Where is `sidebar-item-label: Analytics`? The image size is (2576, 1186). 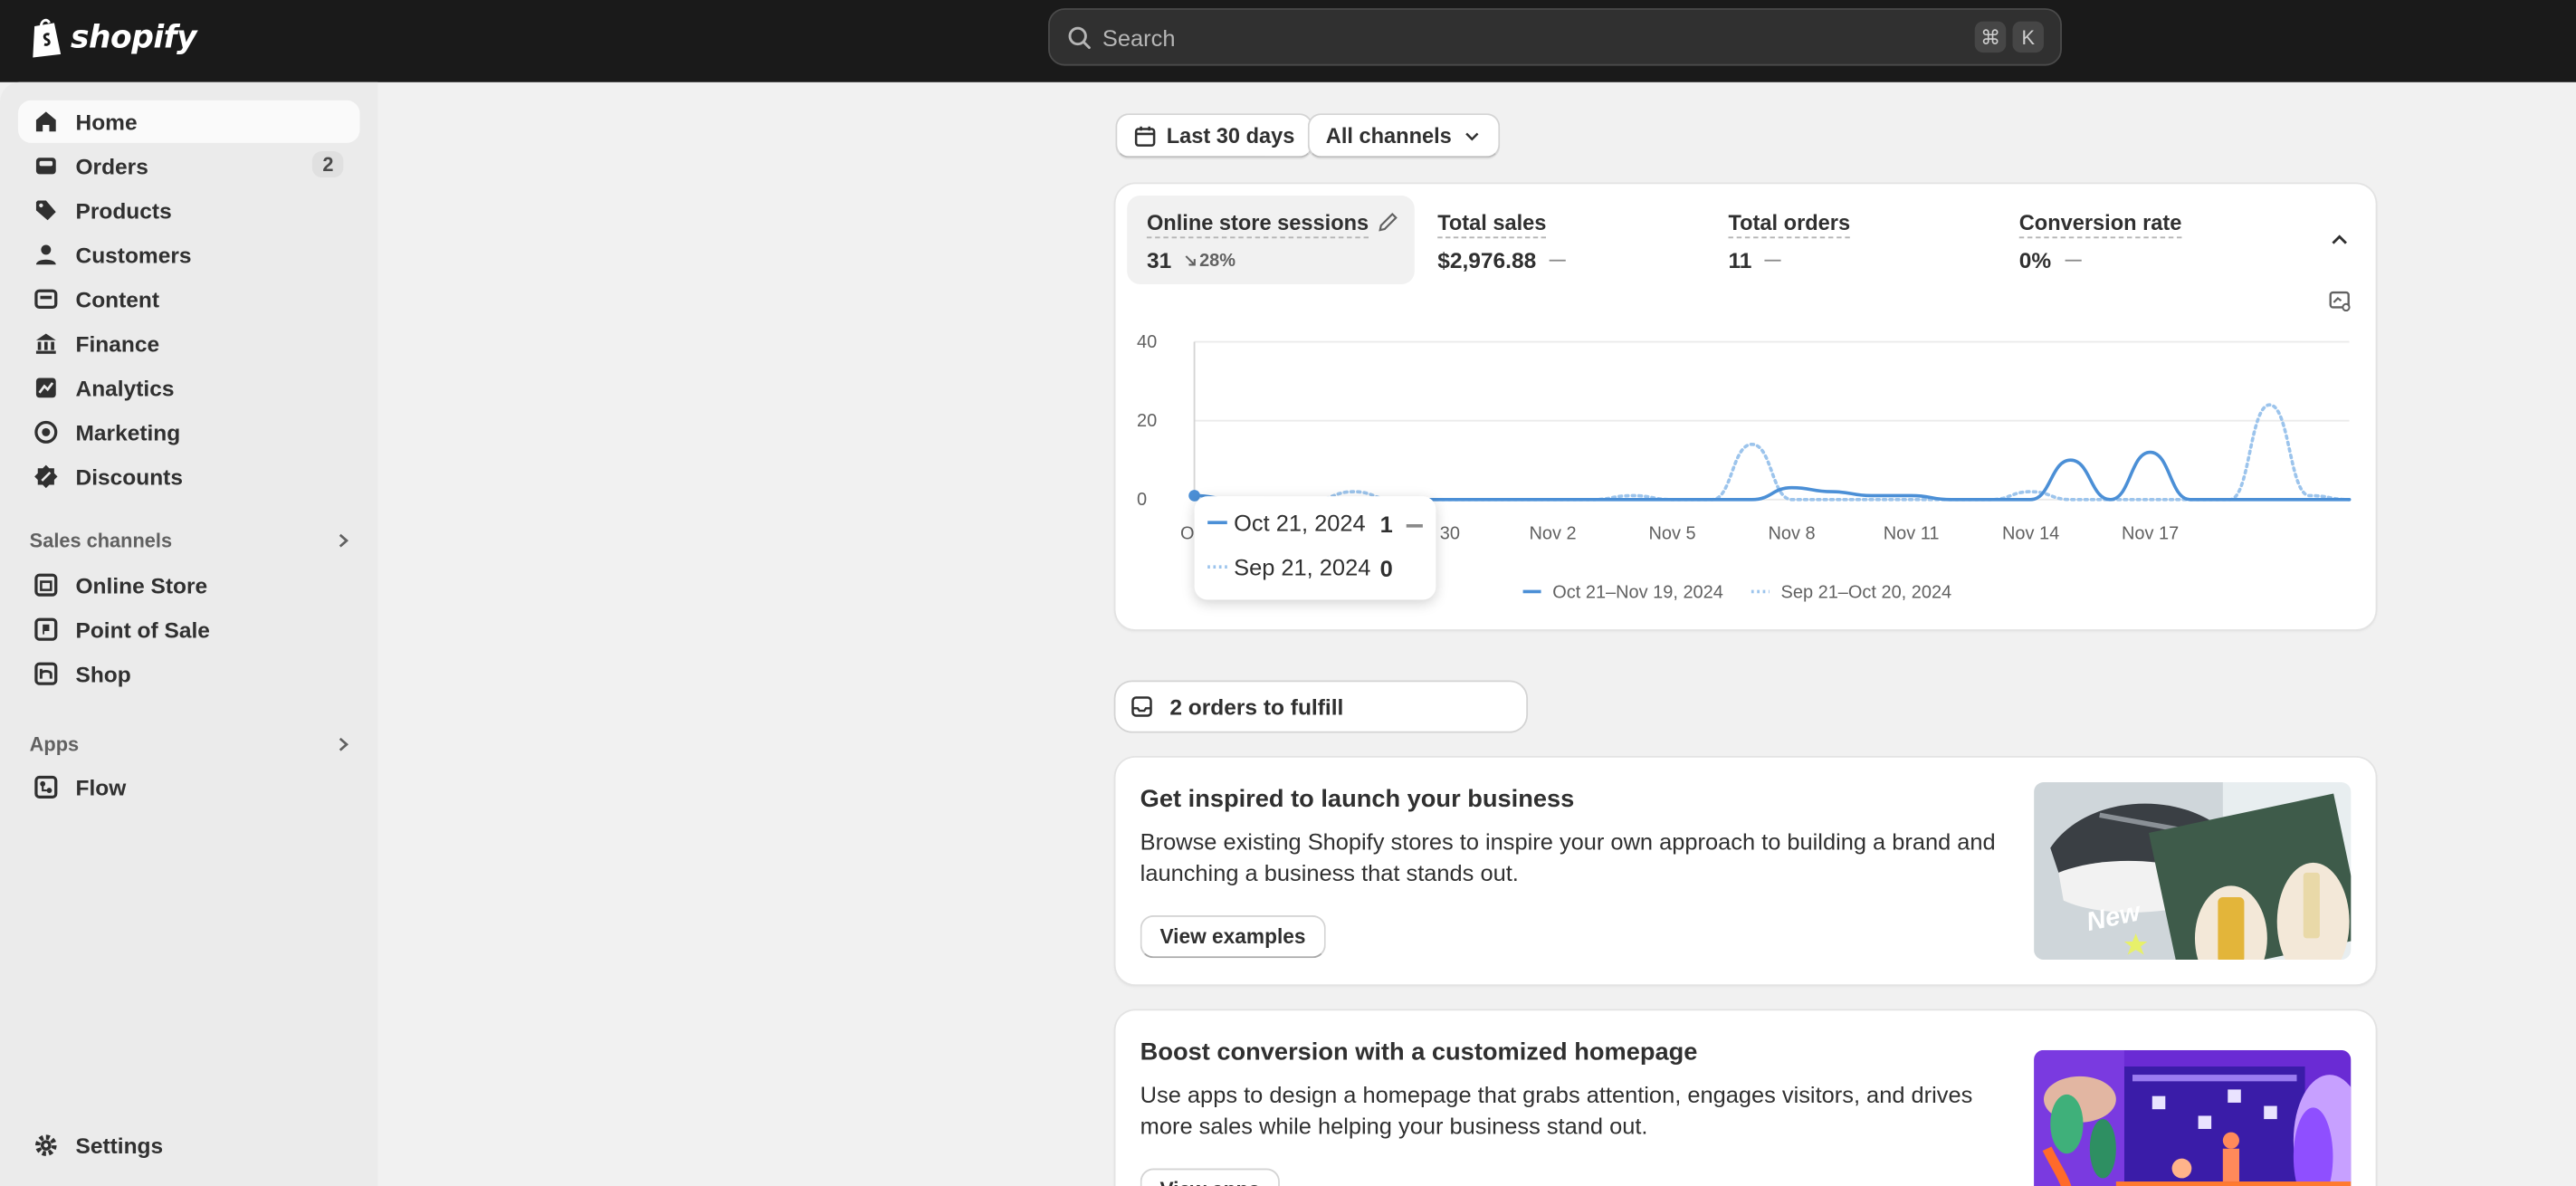 sidebar-item-label: Analytics is located at coordinates (125, 387).